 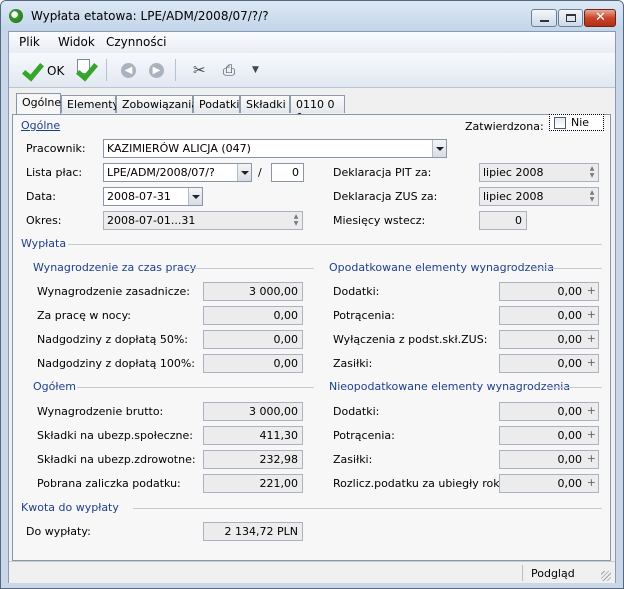 I want to click on overtime-100-field: 0,00, so click(x=253, y=363).